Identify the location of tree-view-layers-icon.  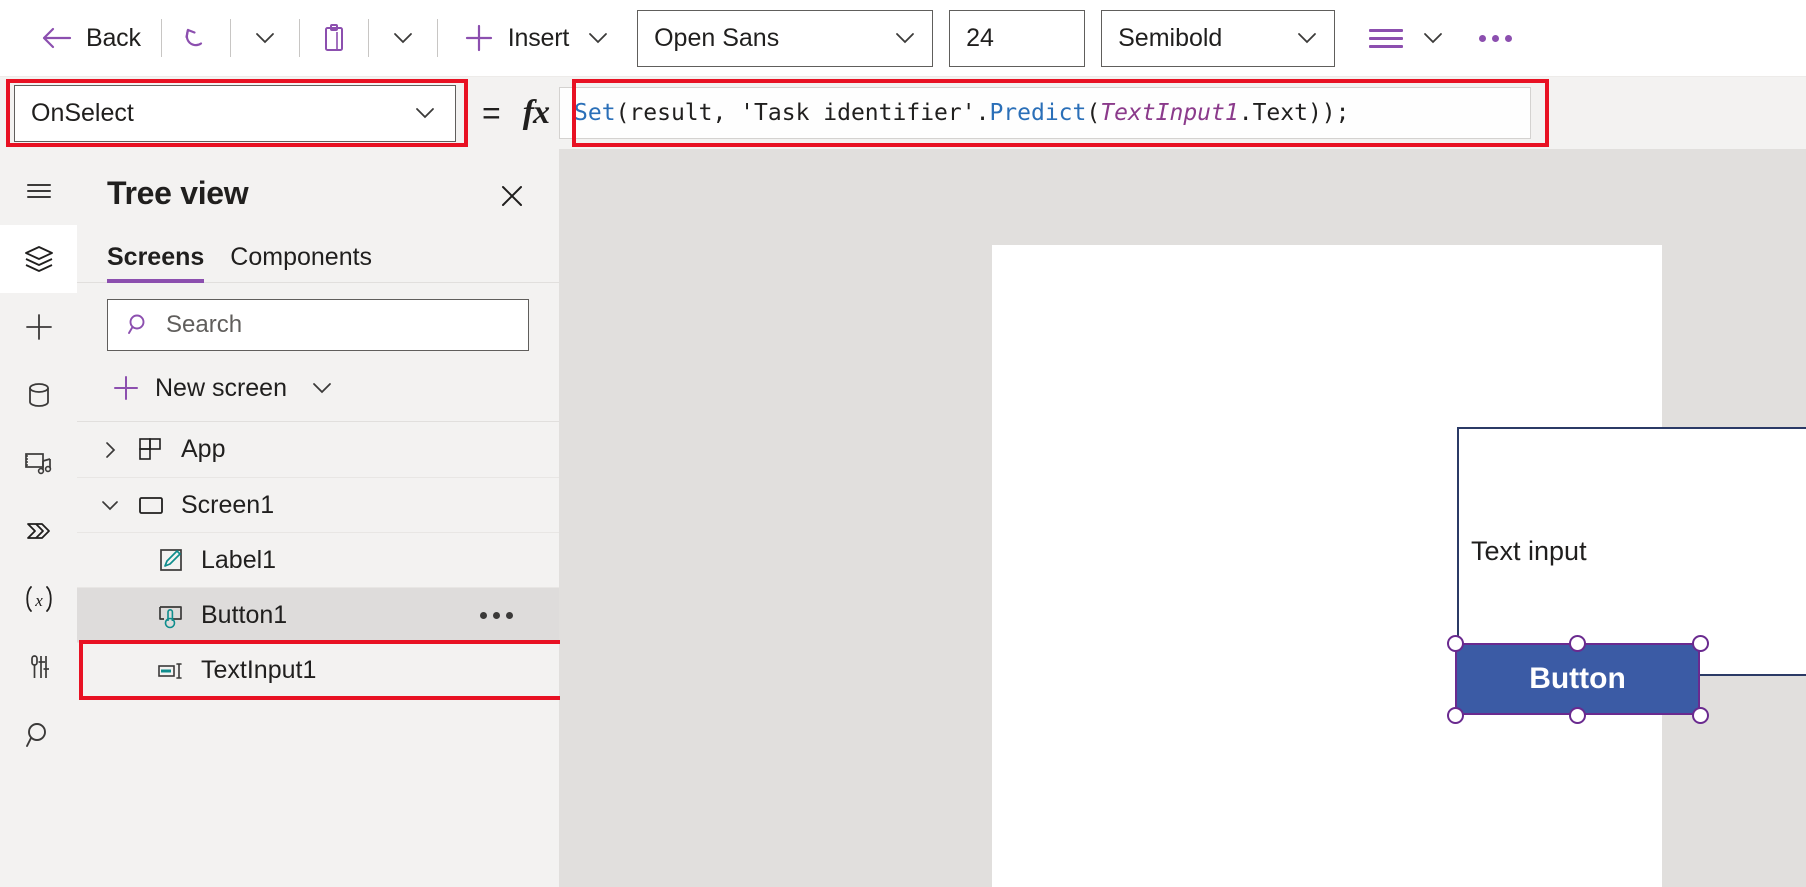
(39, 259).